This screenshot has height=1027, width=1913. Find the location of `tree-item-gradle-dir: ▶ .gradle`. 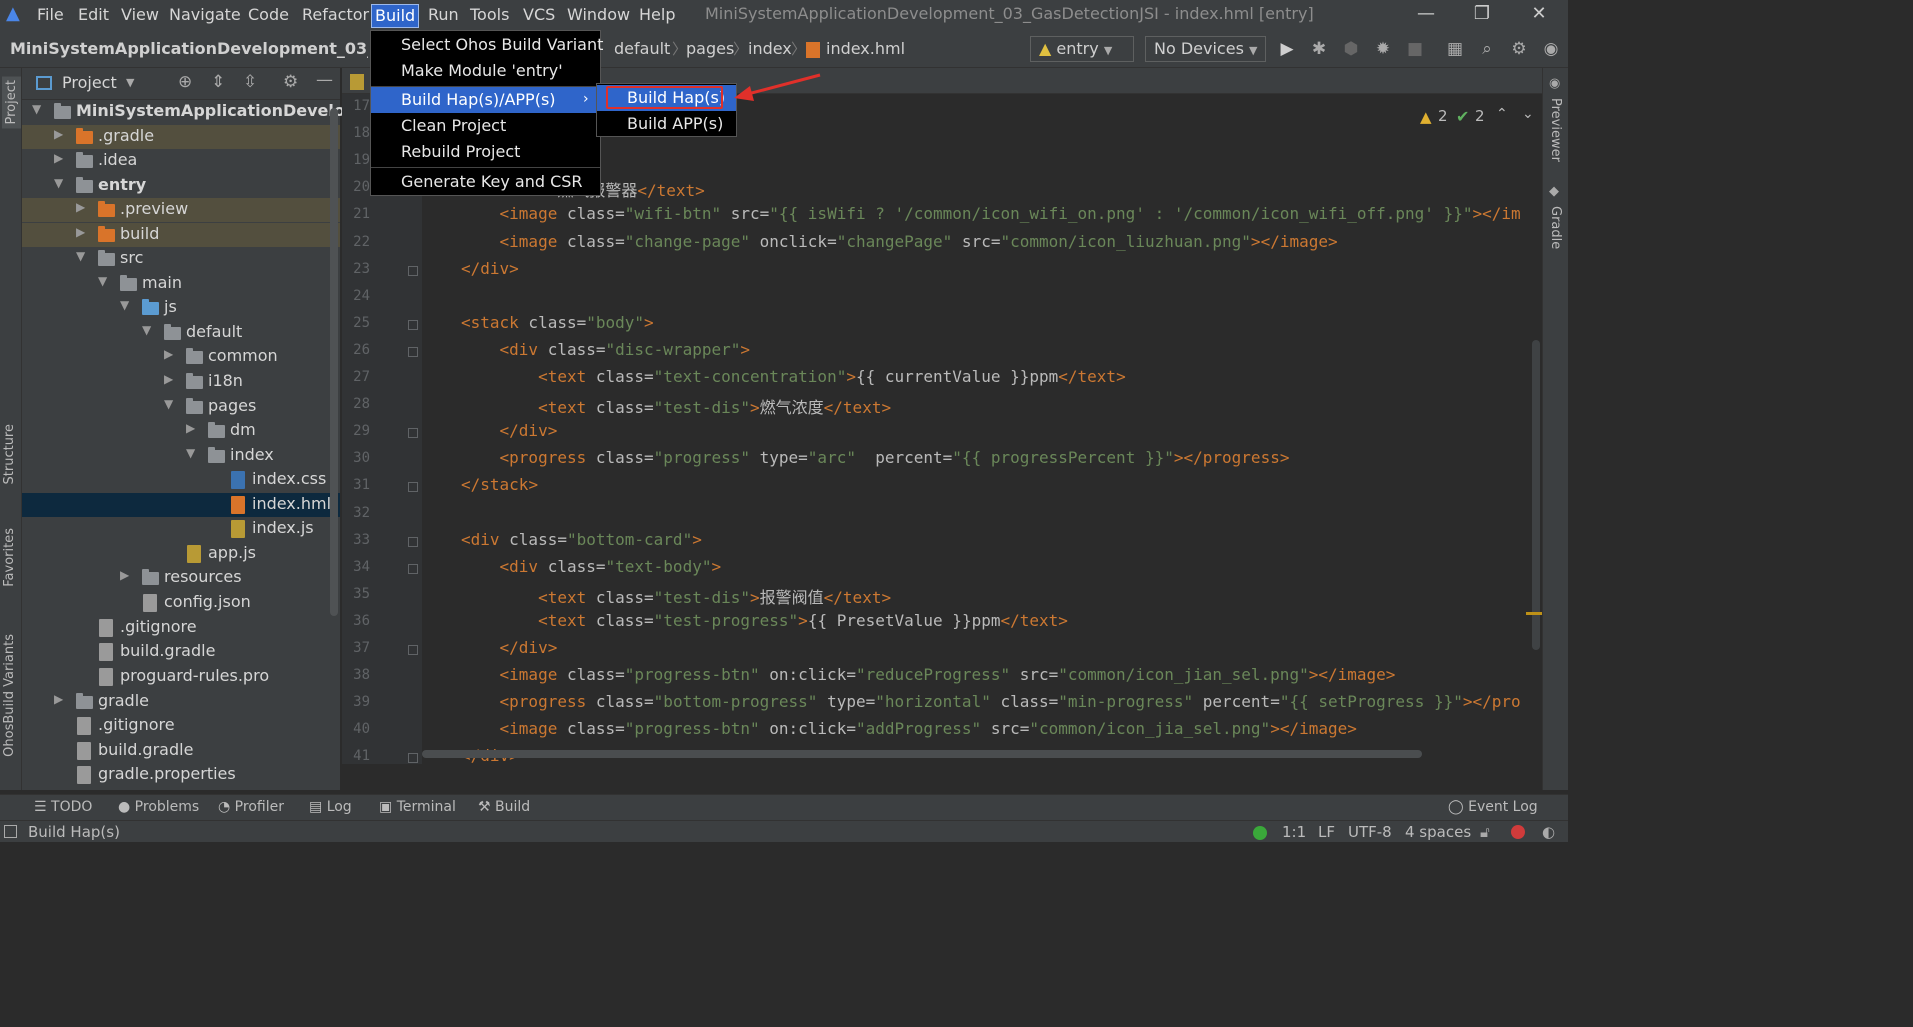

tree-item-gradle-dir: ▶ .gradle is located at coordinates (181, 137).